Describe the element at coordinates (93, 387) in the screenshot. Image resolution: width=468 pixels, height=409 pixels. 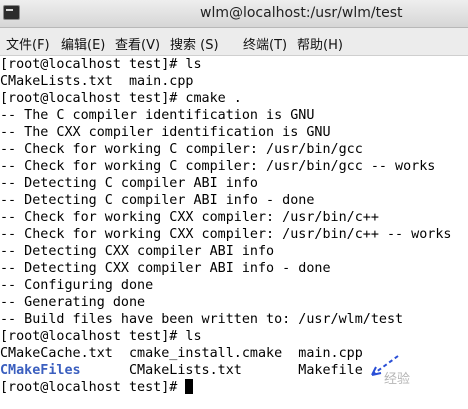
I see `shell-prompt: [root@localhost test]#` at that location.